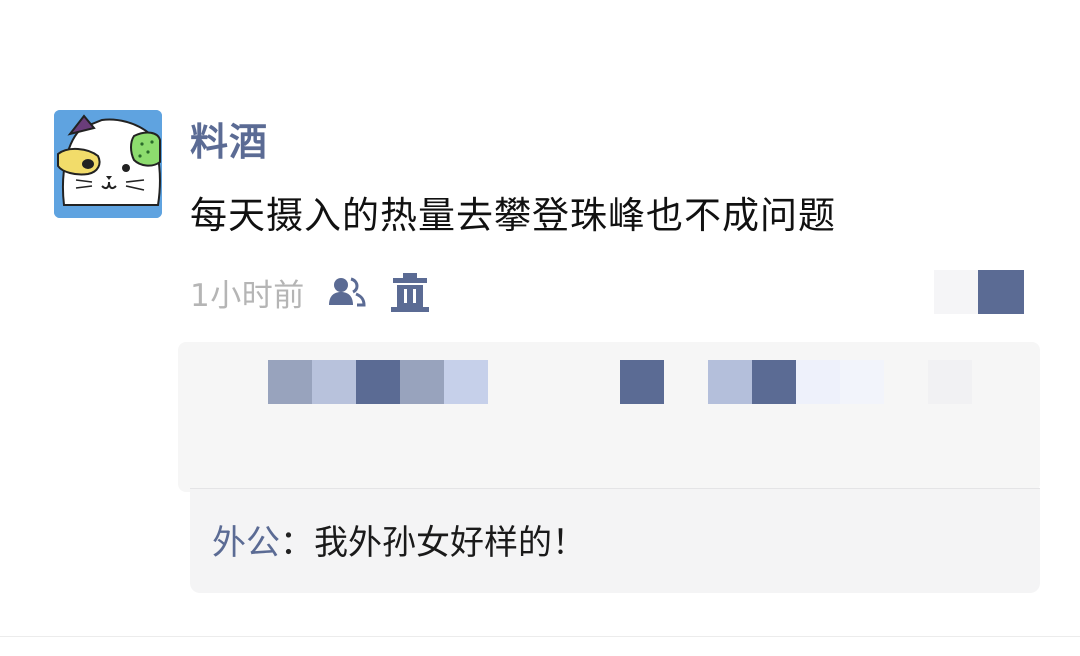 Image resolution: width=1080 pixels, height=656 pixels. What do you see at coordinates (620, 382) in the screenshot?
I see `pixelated-likes-mosaic` at bounding box center [620, 382].